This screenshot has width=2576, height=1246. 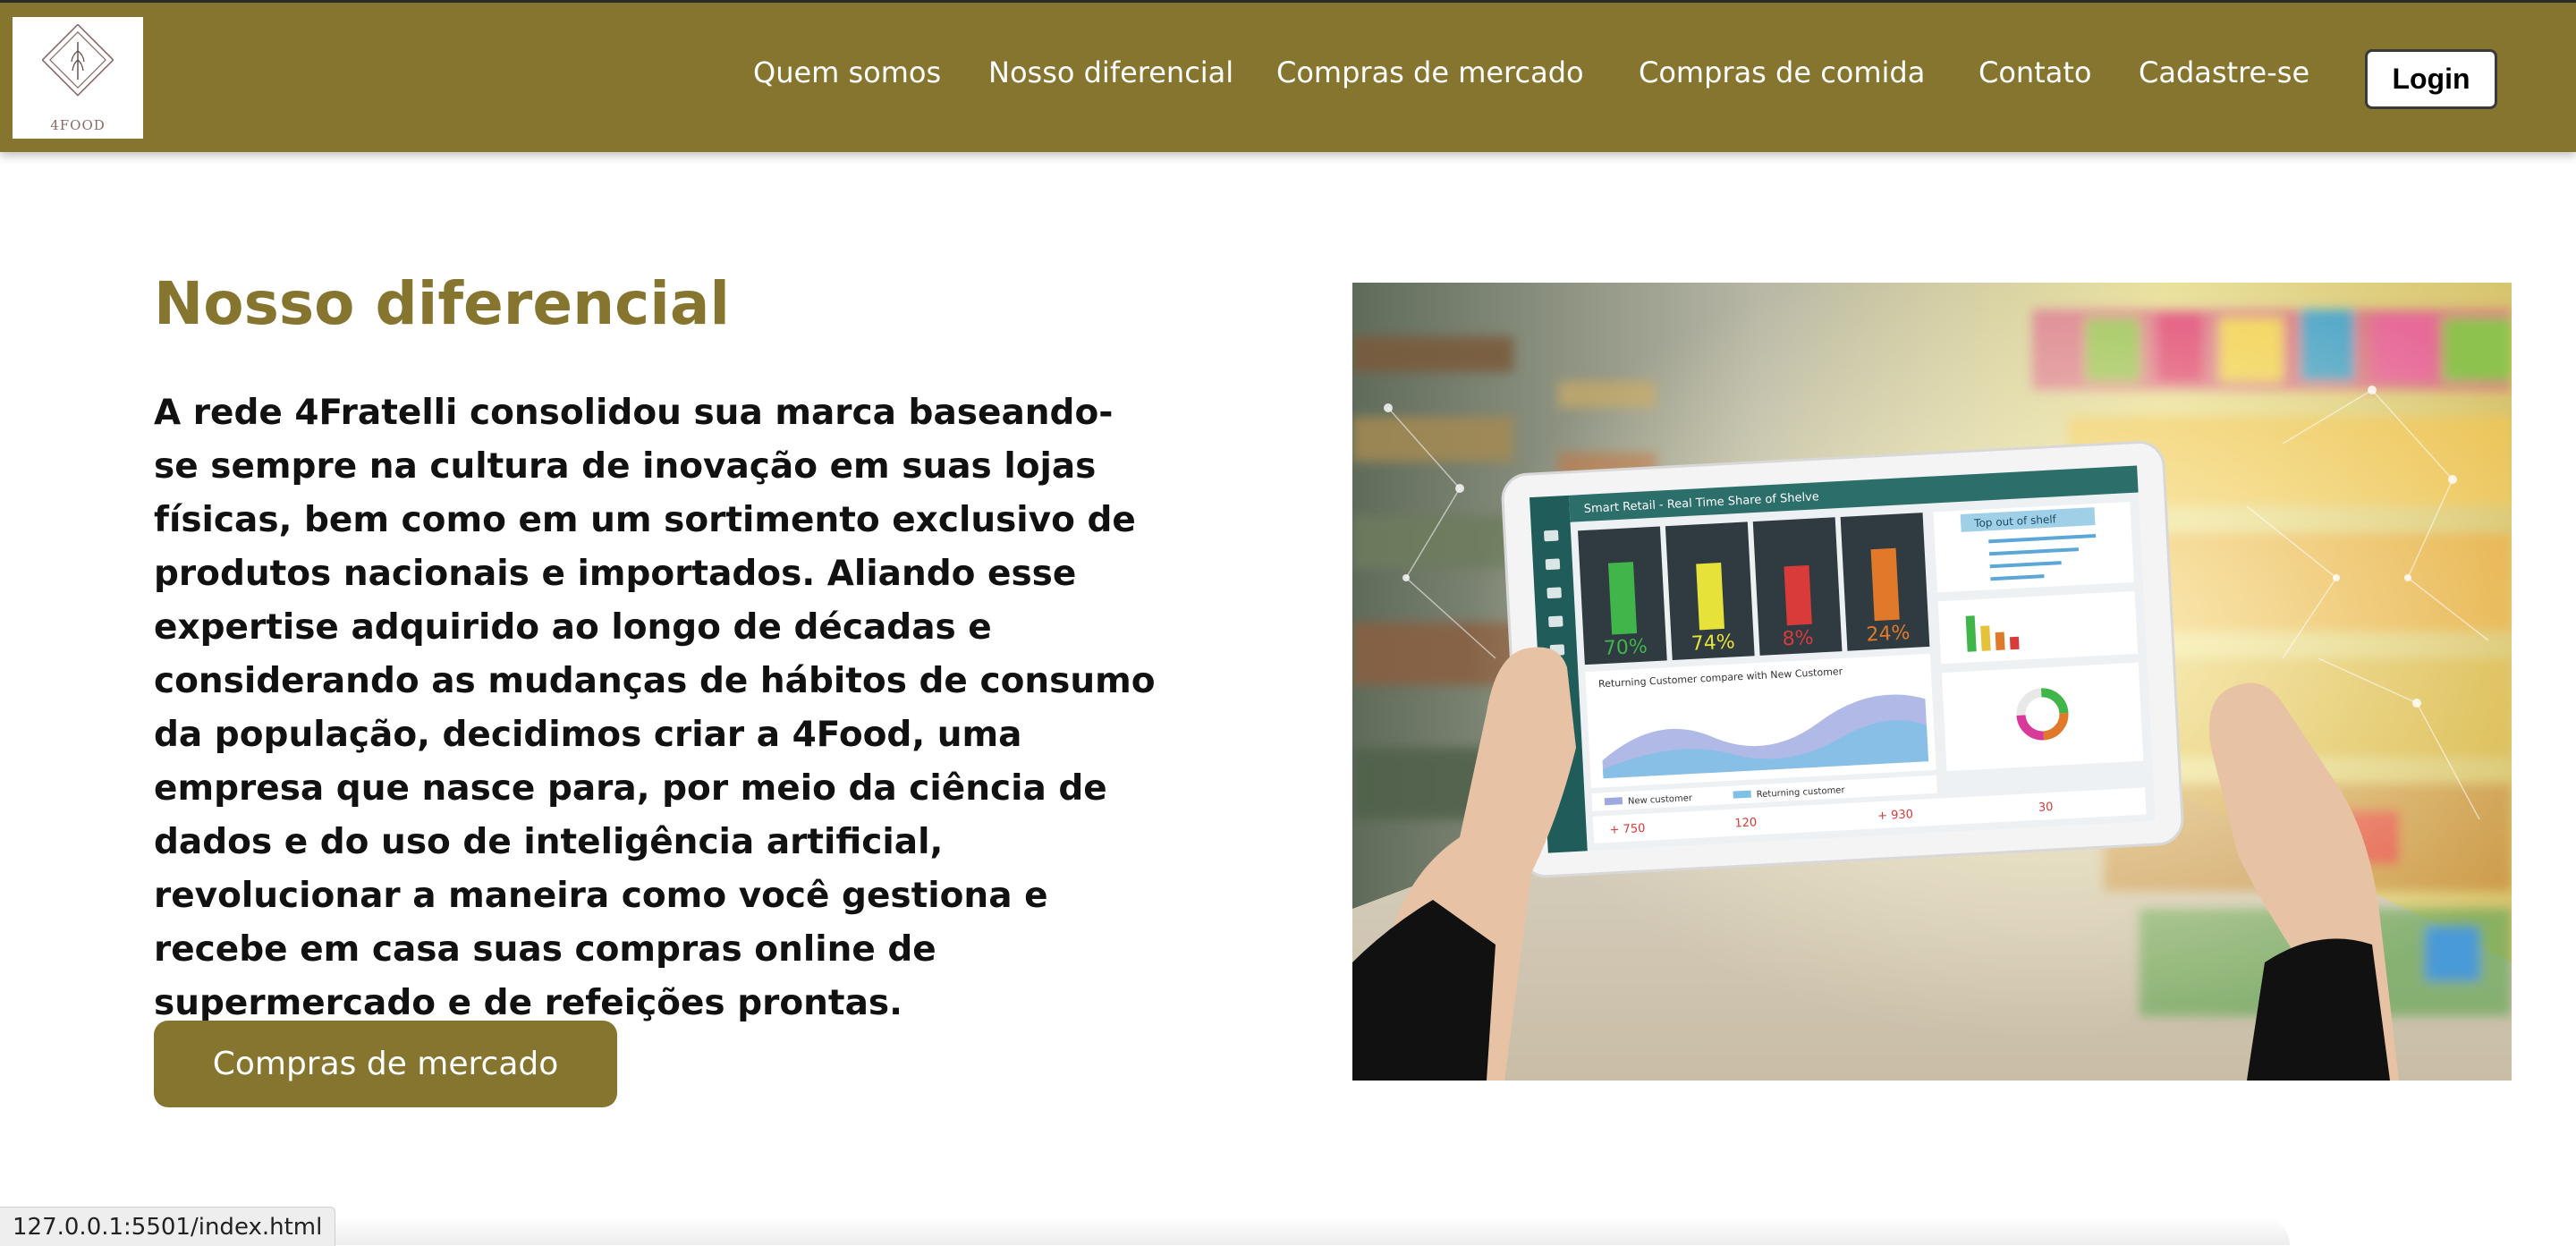 I want to click on gauge-2-value: 74%, so click(x=1712, y=643).